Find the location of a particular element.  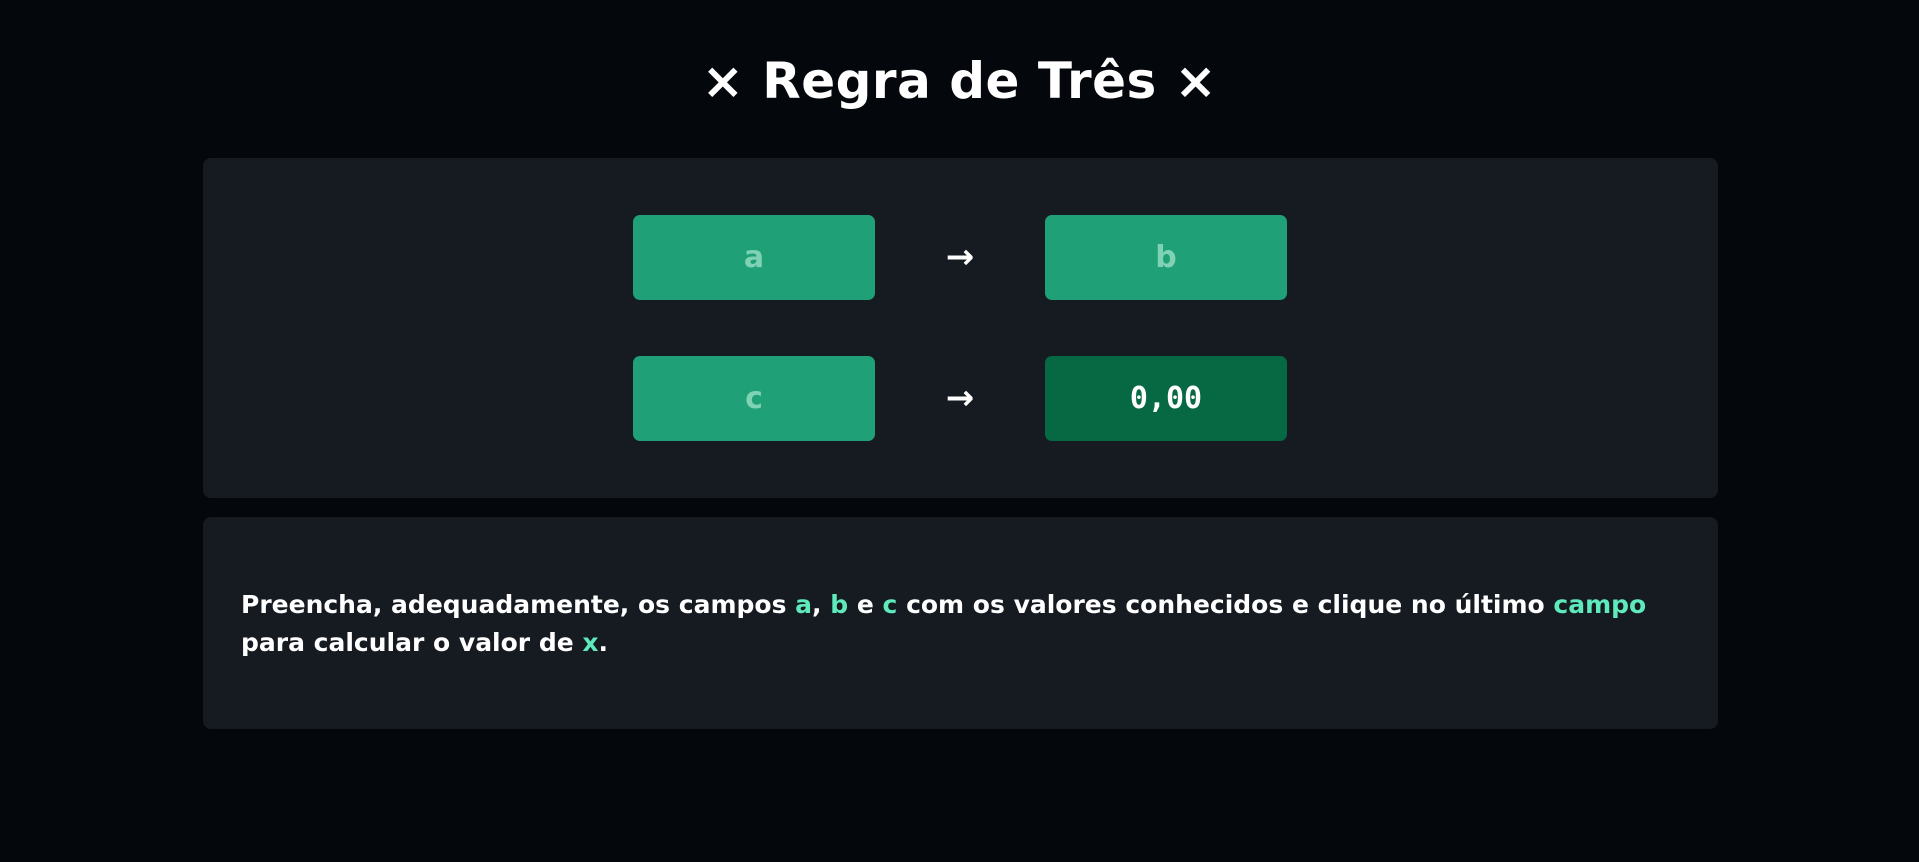

instructions-part: e is located at coordinates (865, 604).